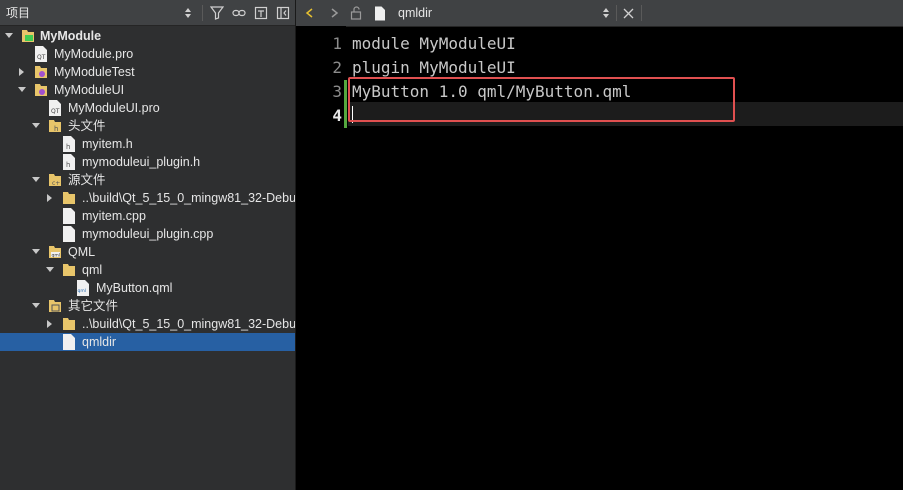  What do you see at coordinates (94, 54) in the screenshot?
I see `tree-item-label: MyModule.pro` at bounding box center [94, 54].